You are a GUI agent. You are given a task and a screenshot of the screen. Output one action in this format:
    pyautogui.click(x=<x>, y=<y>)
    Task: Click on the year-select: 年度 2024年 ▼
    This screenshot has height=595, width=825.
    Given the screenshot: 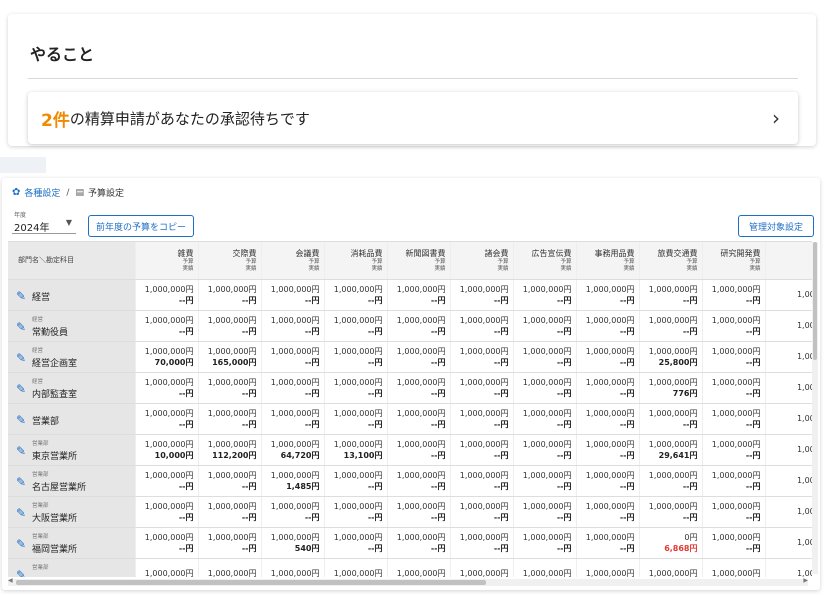 What is the action you would take?
    pyautogui.click(x=44, y=222)
    